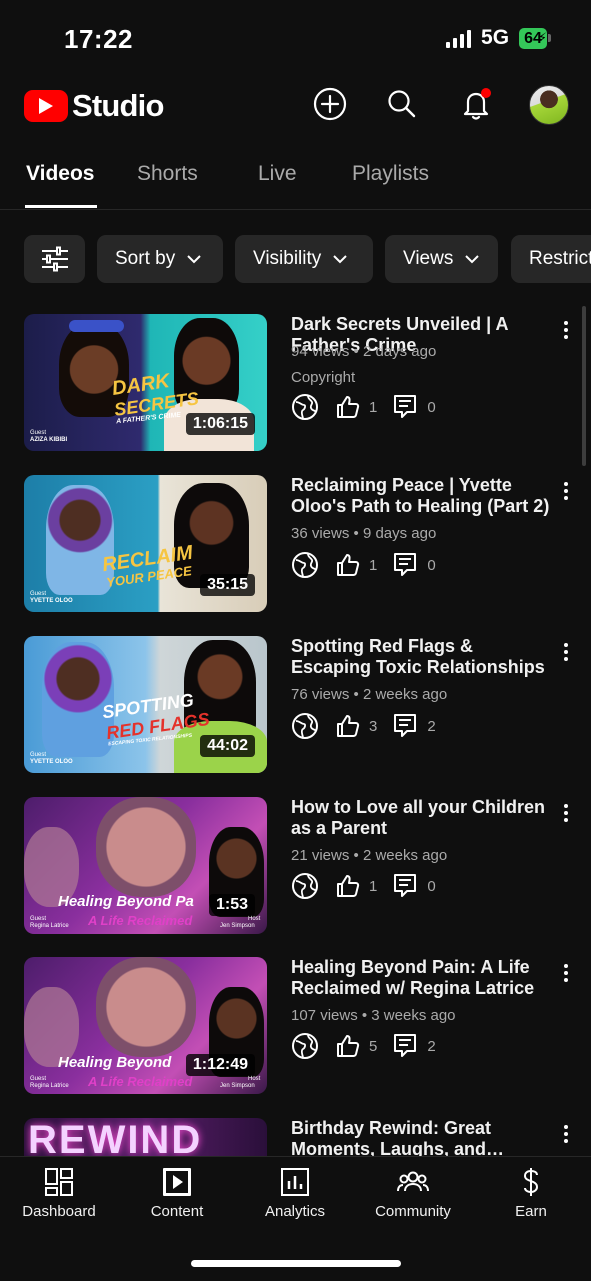 This screenshot has height=1281, width=591. Describe the element at coordinates (390, 174) in the screenshot. I see `tab-playlists: Playlists` at that location.